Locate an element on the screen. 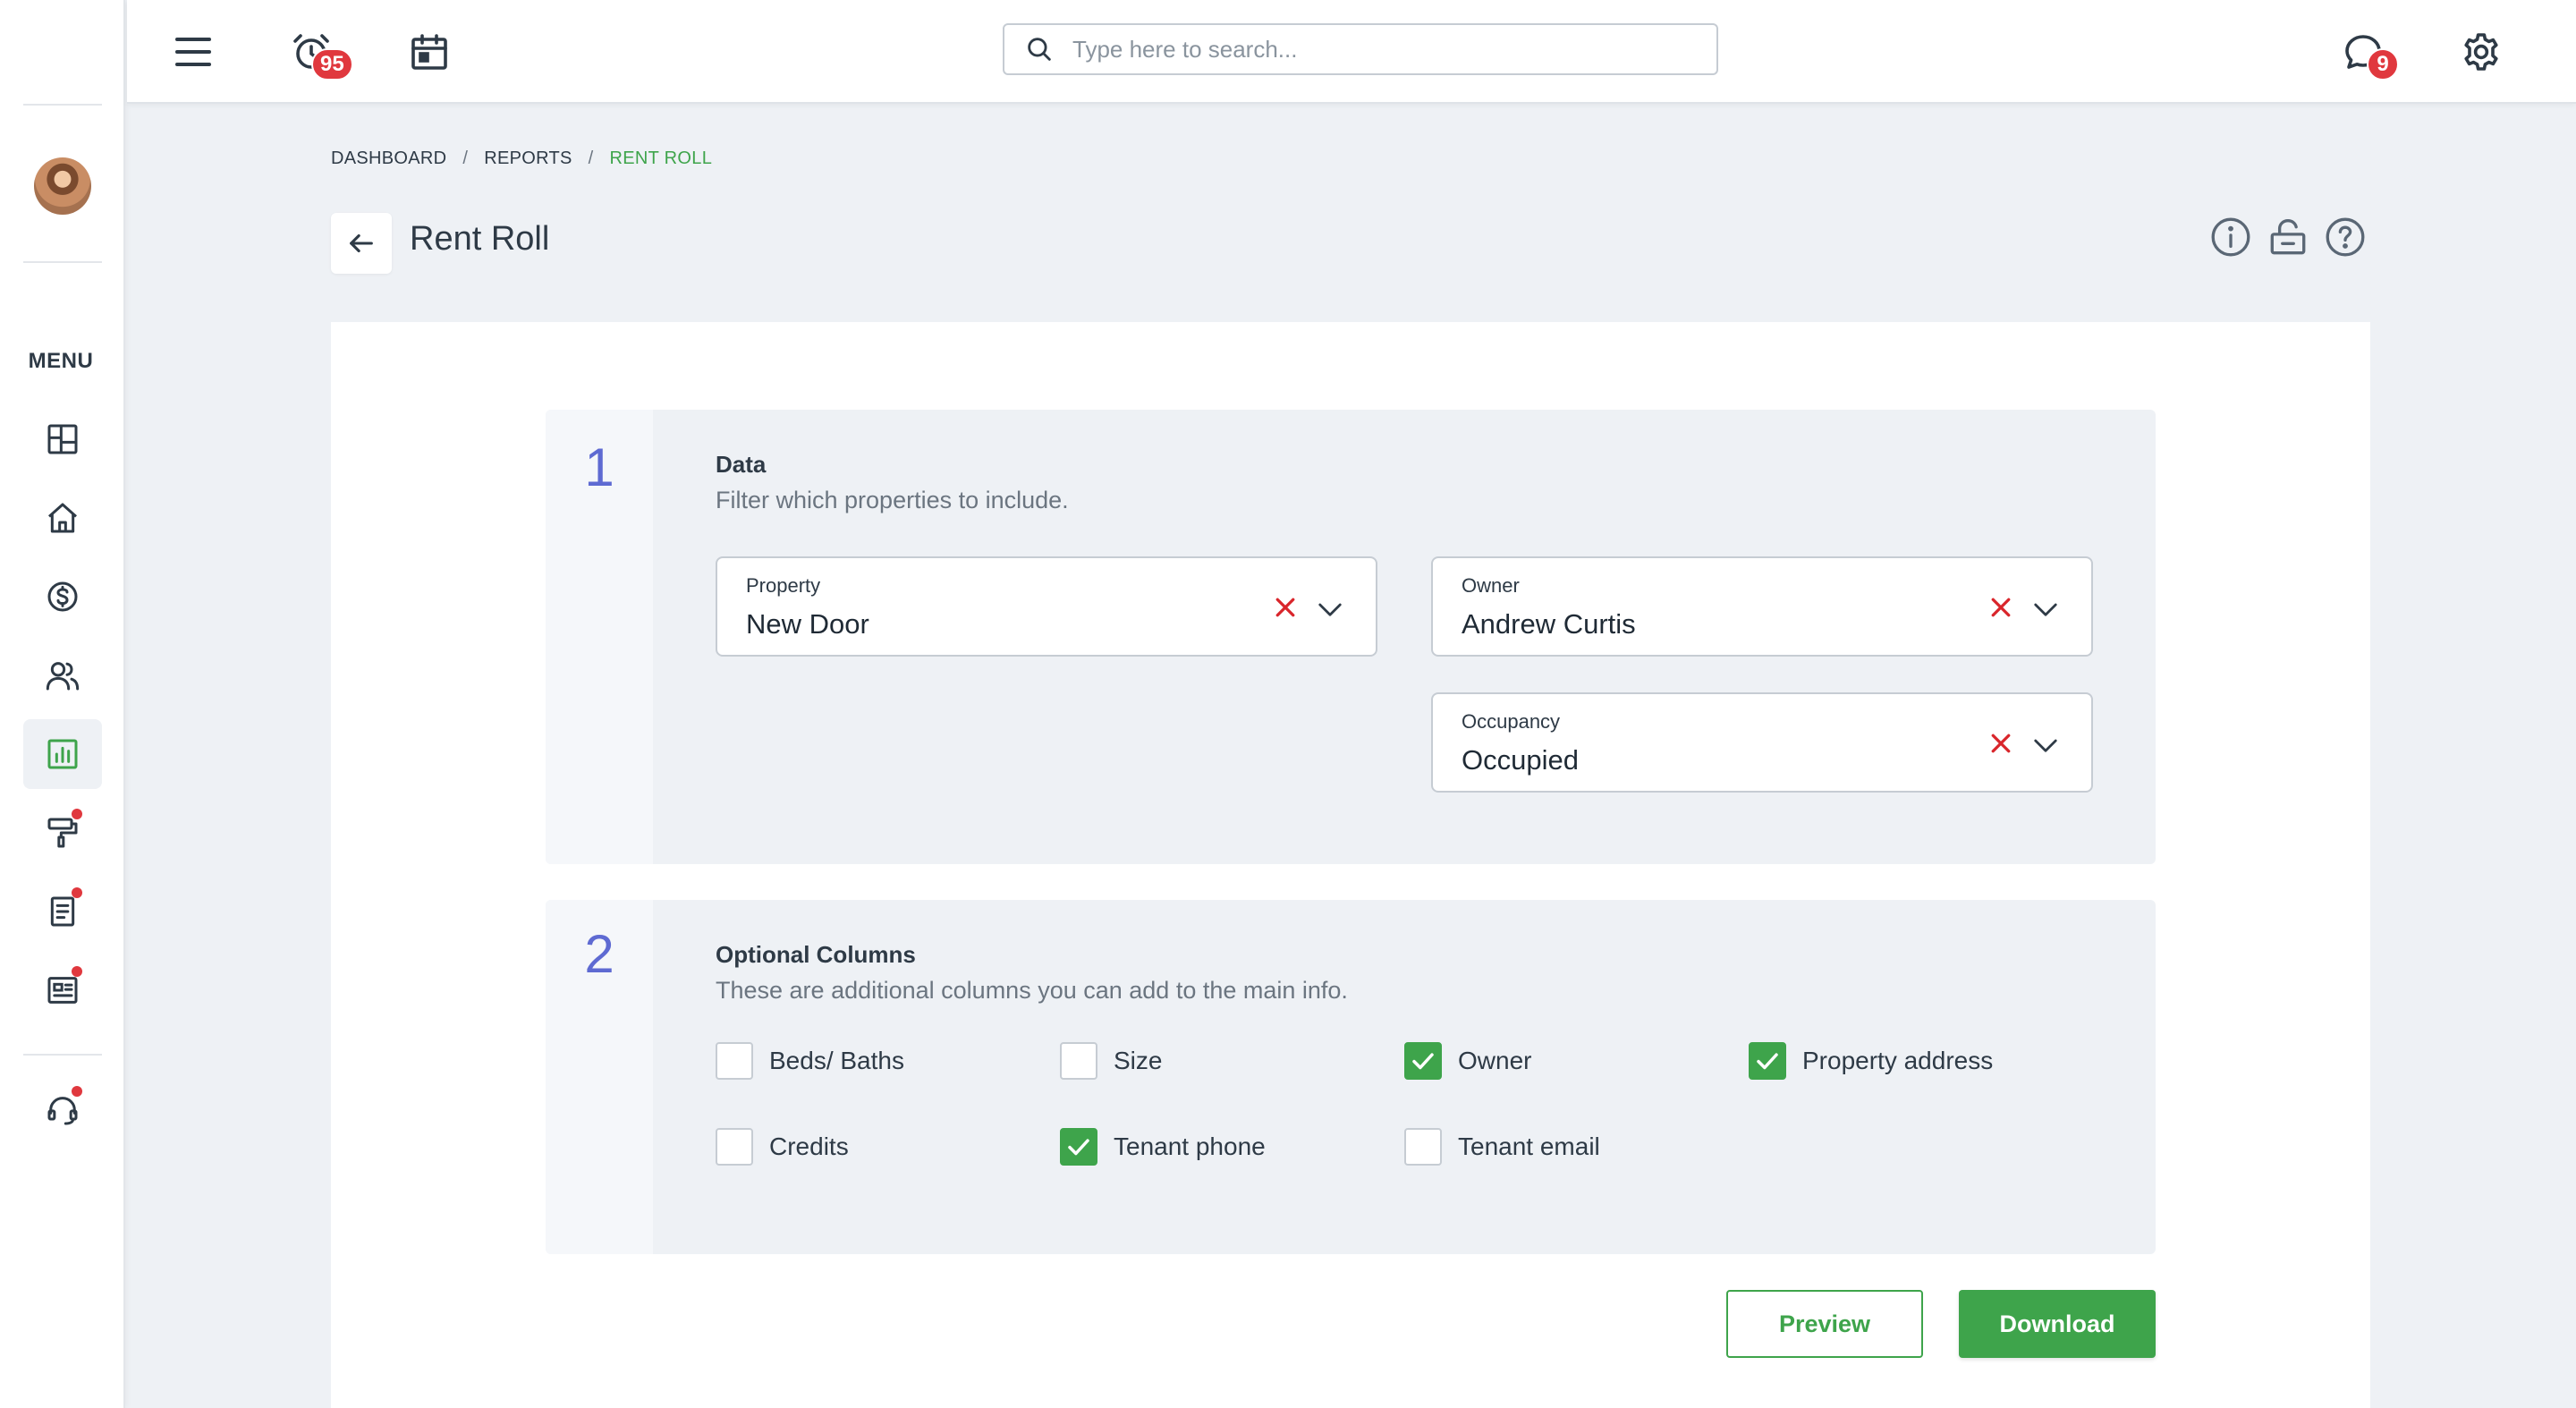  sidebar-item-dashboard is located at coordinates (62, 439).